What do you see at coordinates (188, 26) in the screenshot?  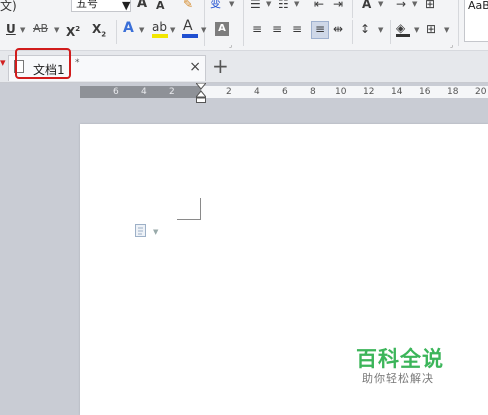 I see `font-color-icon: A` at bounding box center [188, 26].